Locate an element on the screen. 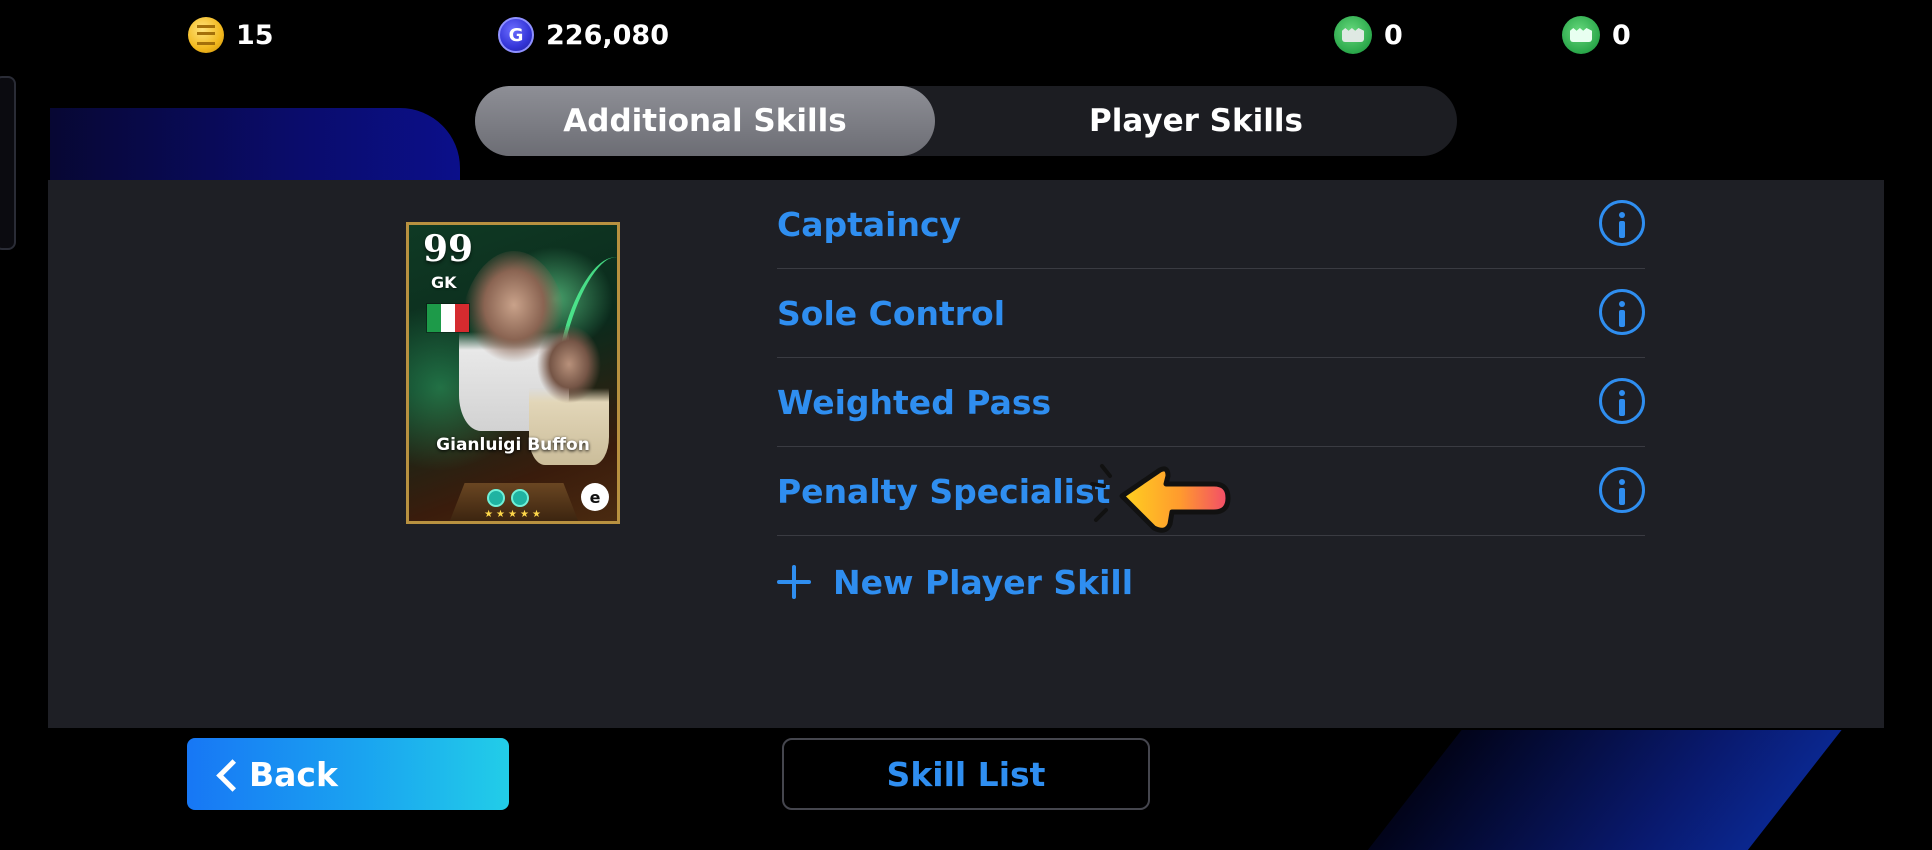  currency-gp: G 226,080 is located at coordinates (583, 35).